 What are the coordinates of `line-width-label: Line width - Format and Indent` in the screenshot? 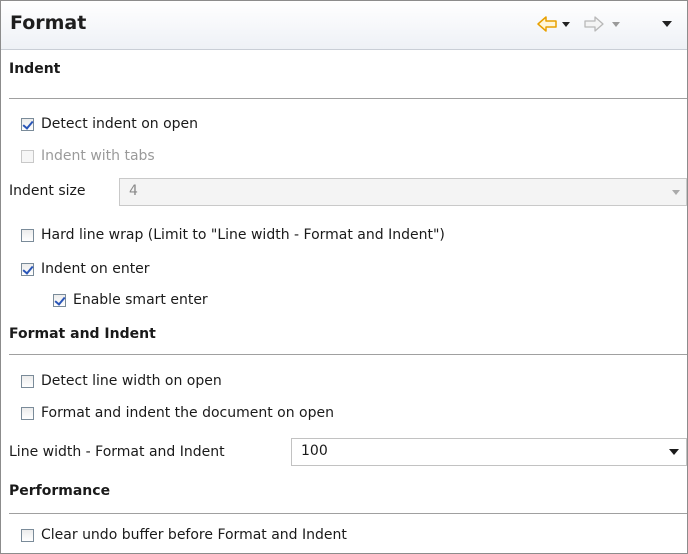 It's located at (117, 452).